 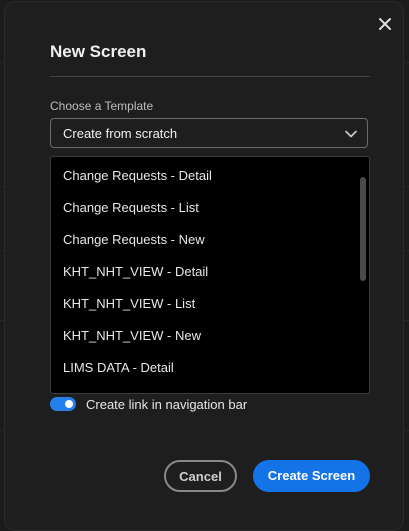 What do you see at coordinates (98, 51) in the screenshot?
I see `dialog-title: New Screen` at bounding box center [98, 51].